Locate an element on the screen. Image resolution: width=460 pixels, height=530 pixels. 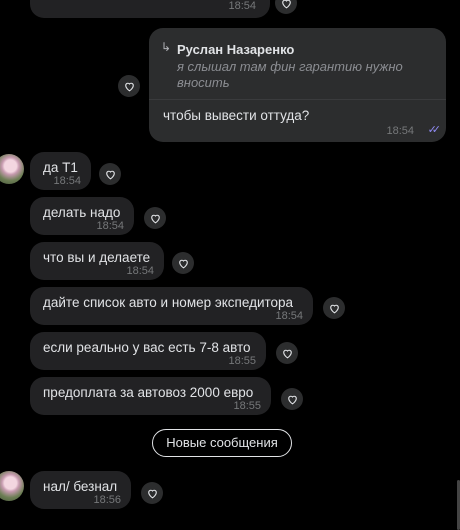
read-check-icon: ✓✓ is located at coordinates (434, 130).